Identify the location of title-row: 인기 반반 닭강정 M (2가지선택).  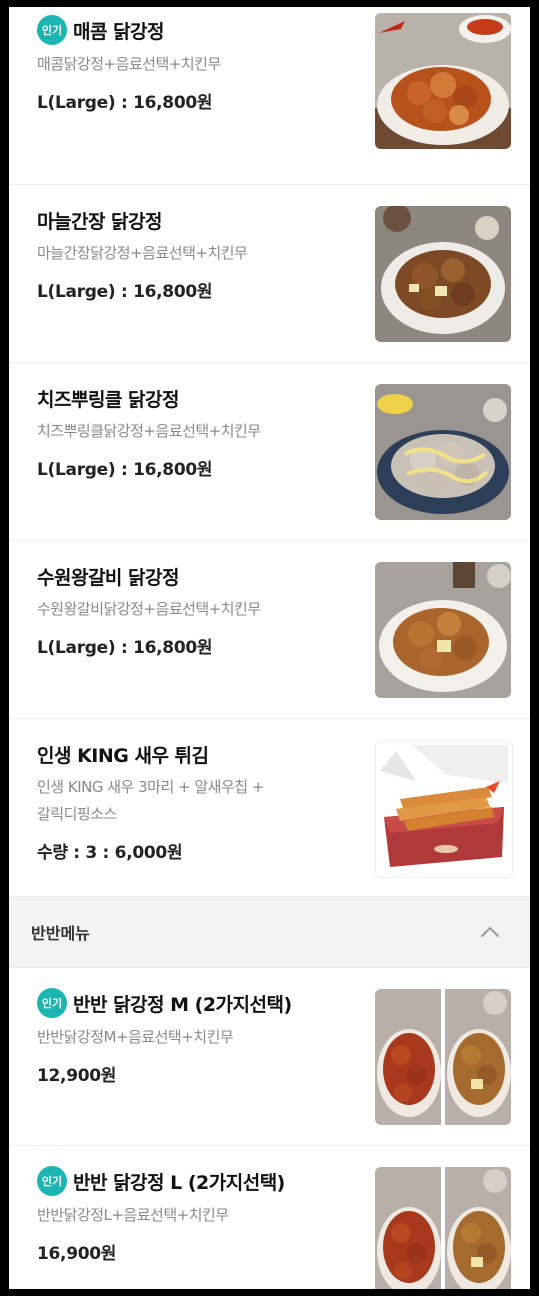
(203, 1003).